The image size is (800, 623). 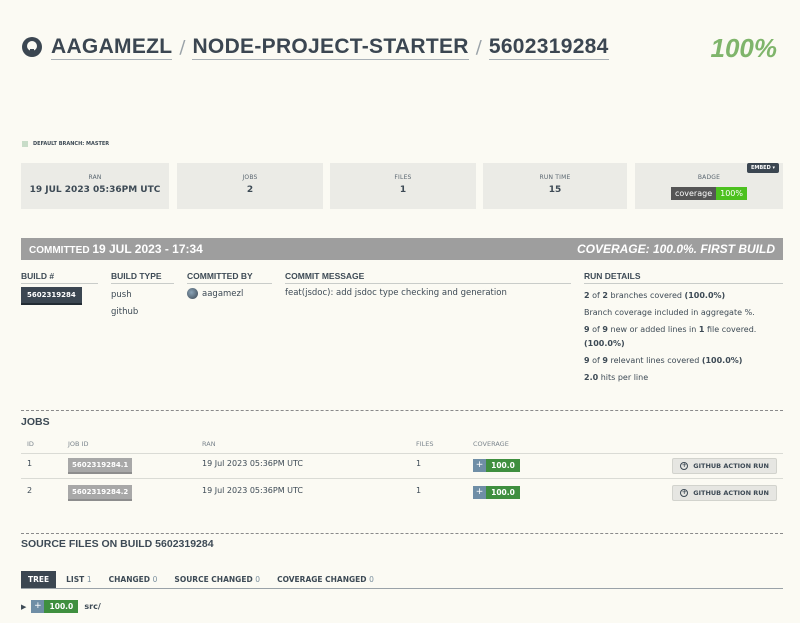 What do you see at coordinates (604, 343) in the screenshot?
I see `run-detail-new-lines-pct: (100.0%)` at bounding box center [604, 343].